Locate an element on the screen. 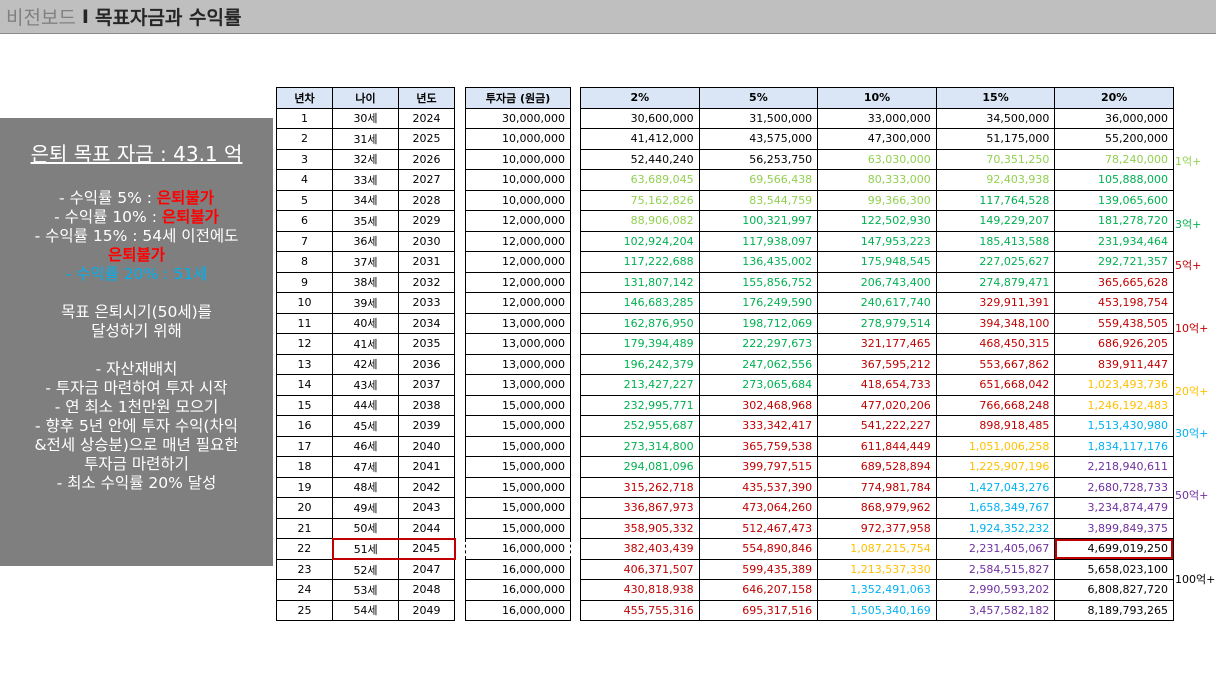 The width and height of the screenshot is (1216, 684). return-cell: 63,030,000 is located at coordinates (877, 159).